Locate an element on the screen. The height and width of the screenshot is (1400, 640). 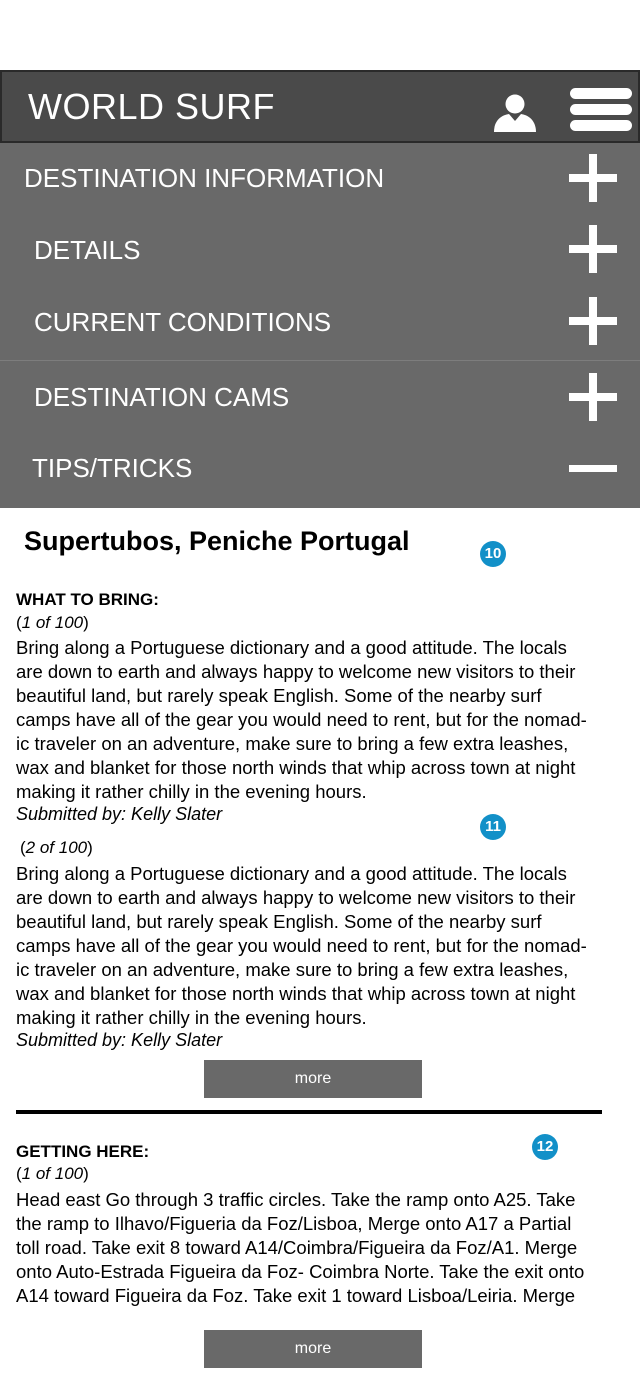
section-heading-what-to-bring: WHAT TO BRING: is located at coordinates (87, 599).